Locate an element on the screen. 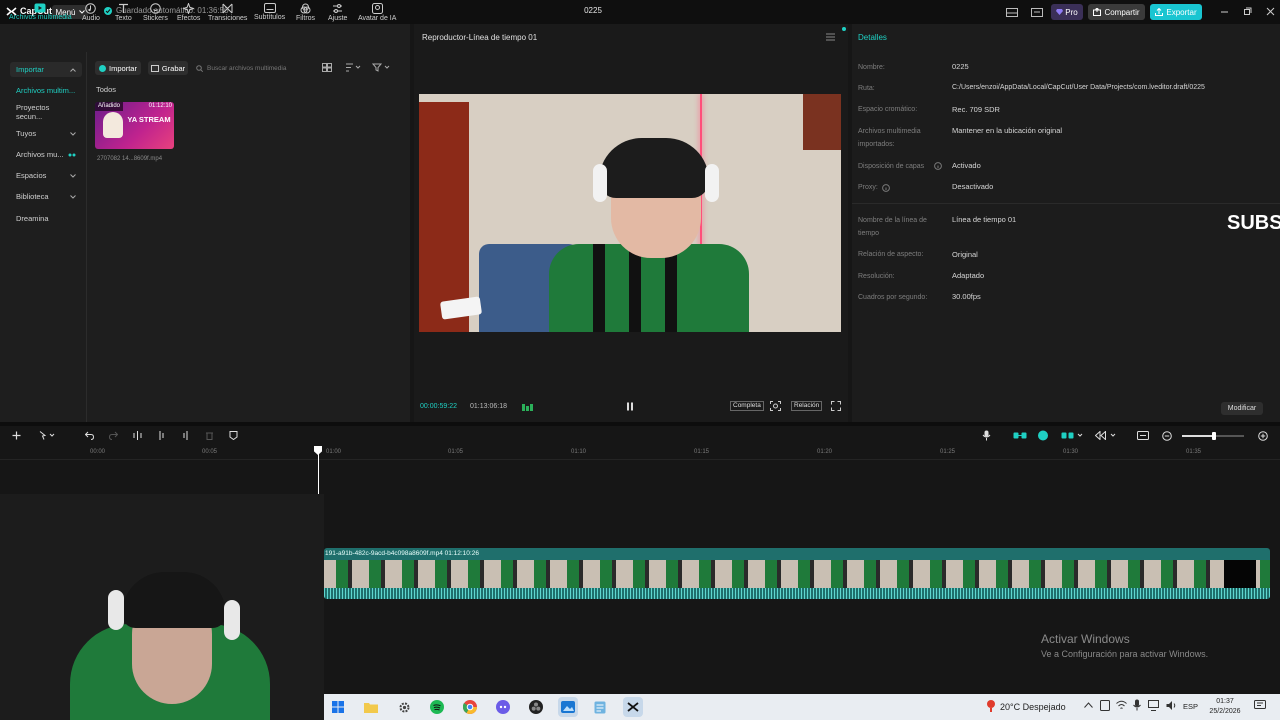 The width and height of the screenshot is (1280, 720). mic-tray-icon is located at coordinates (1137, 705).